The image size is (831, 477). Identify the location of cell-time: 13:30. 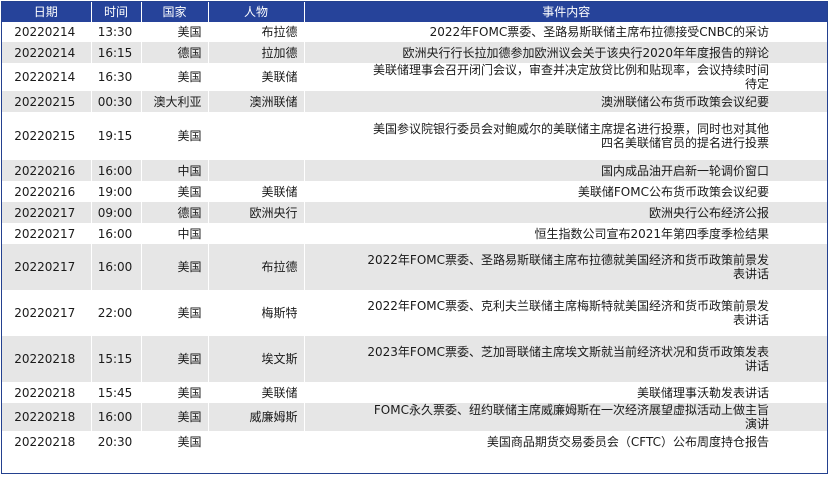
(116, 32).